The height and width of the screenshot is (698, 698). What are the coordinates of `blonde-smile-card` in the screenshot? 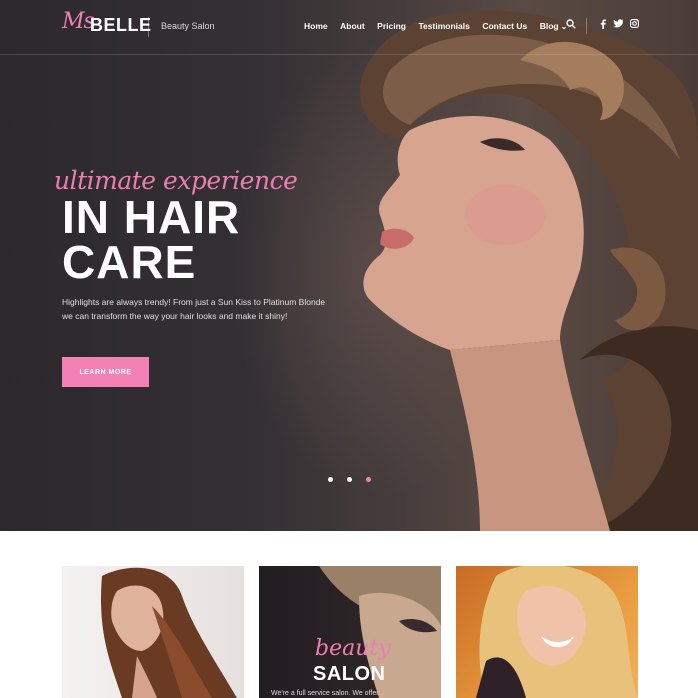 It's located at (547, 632).